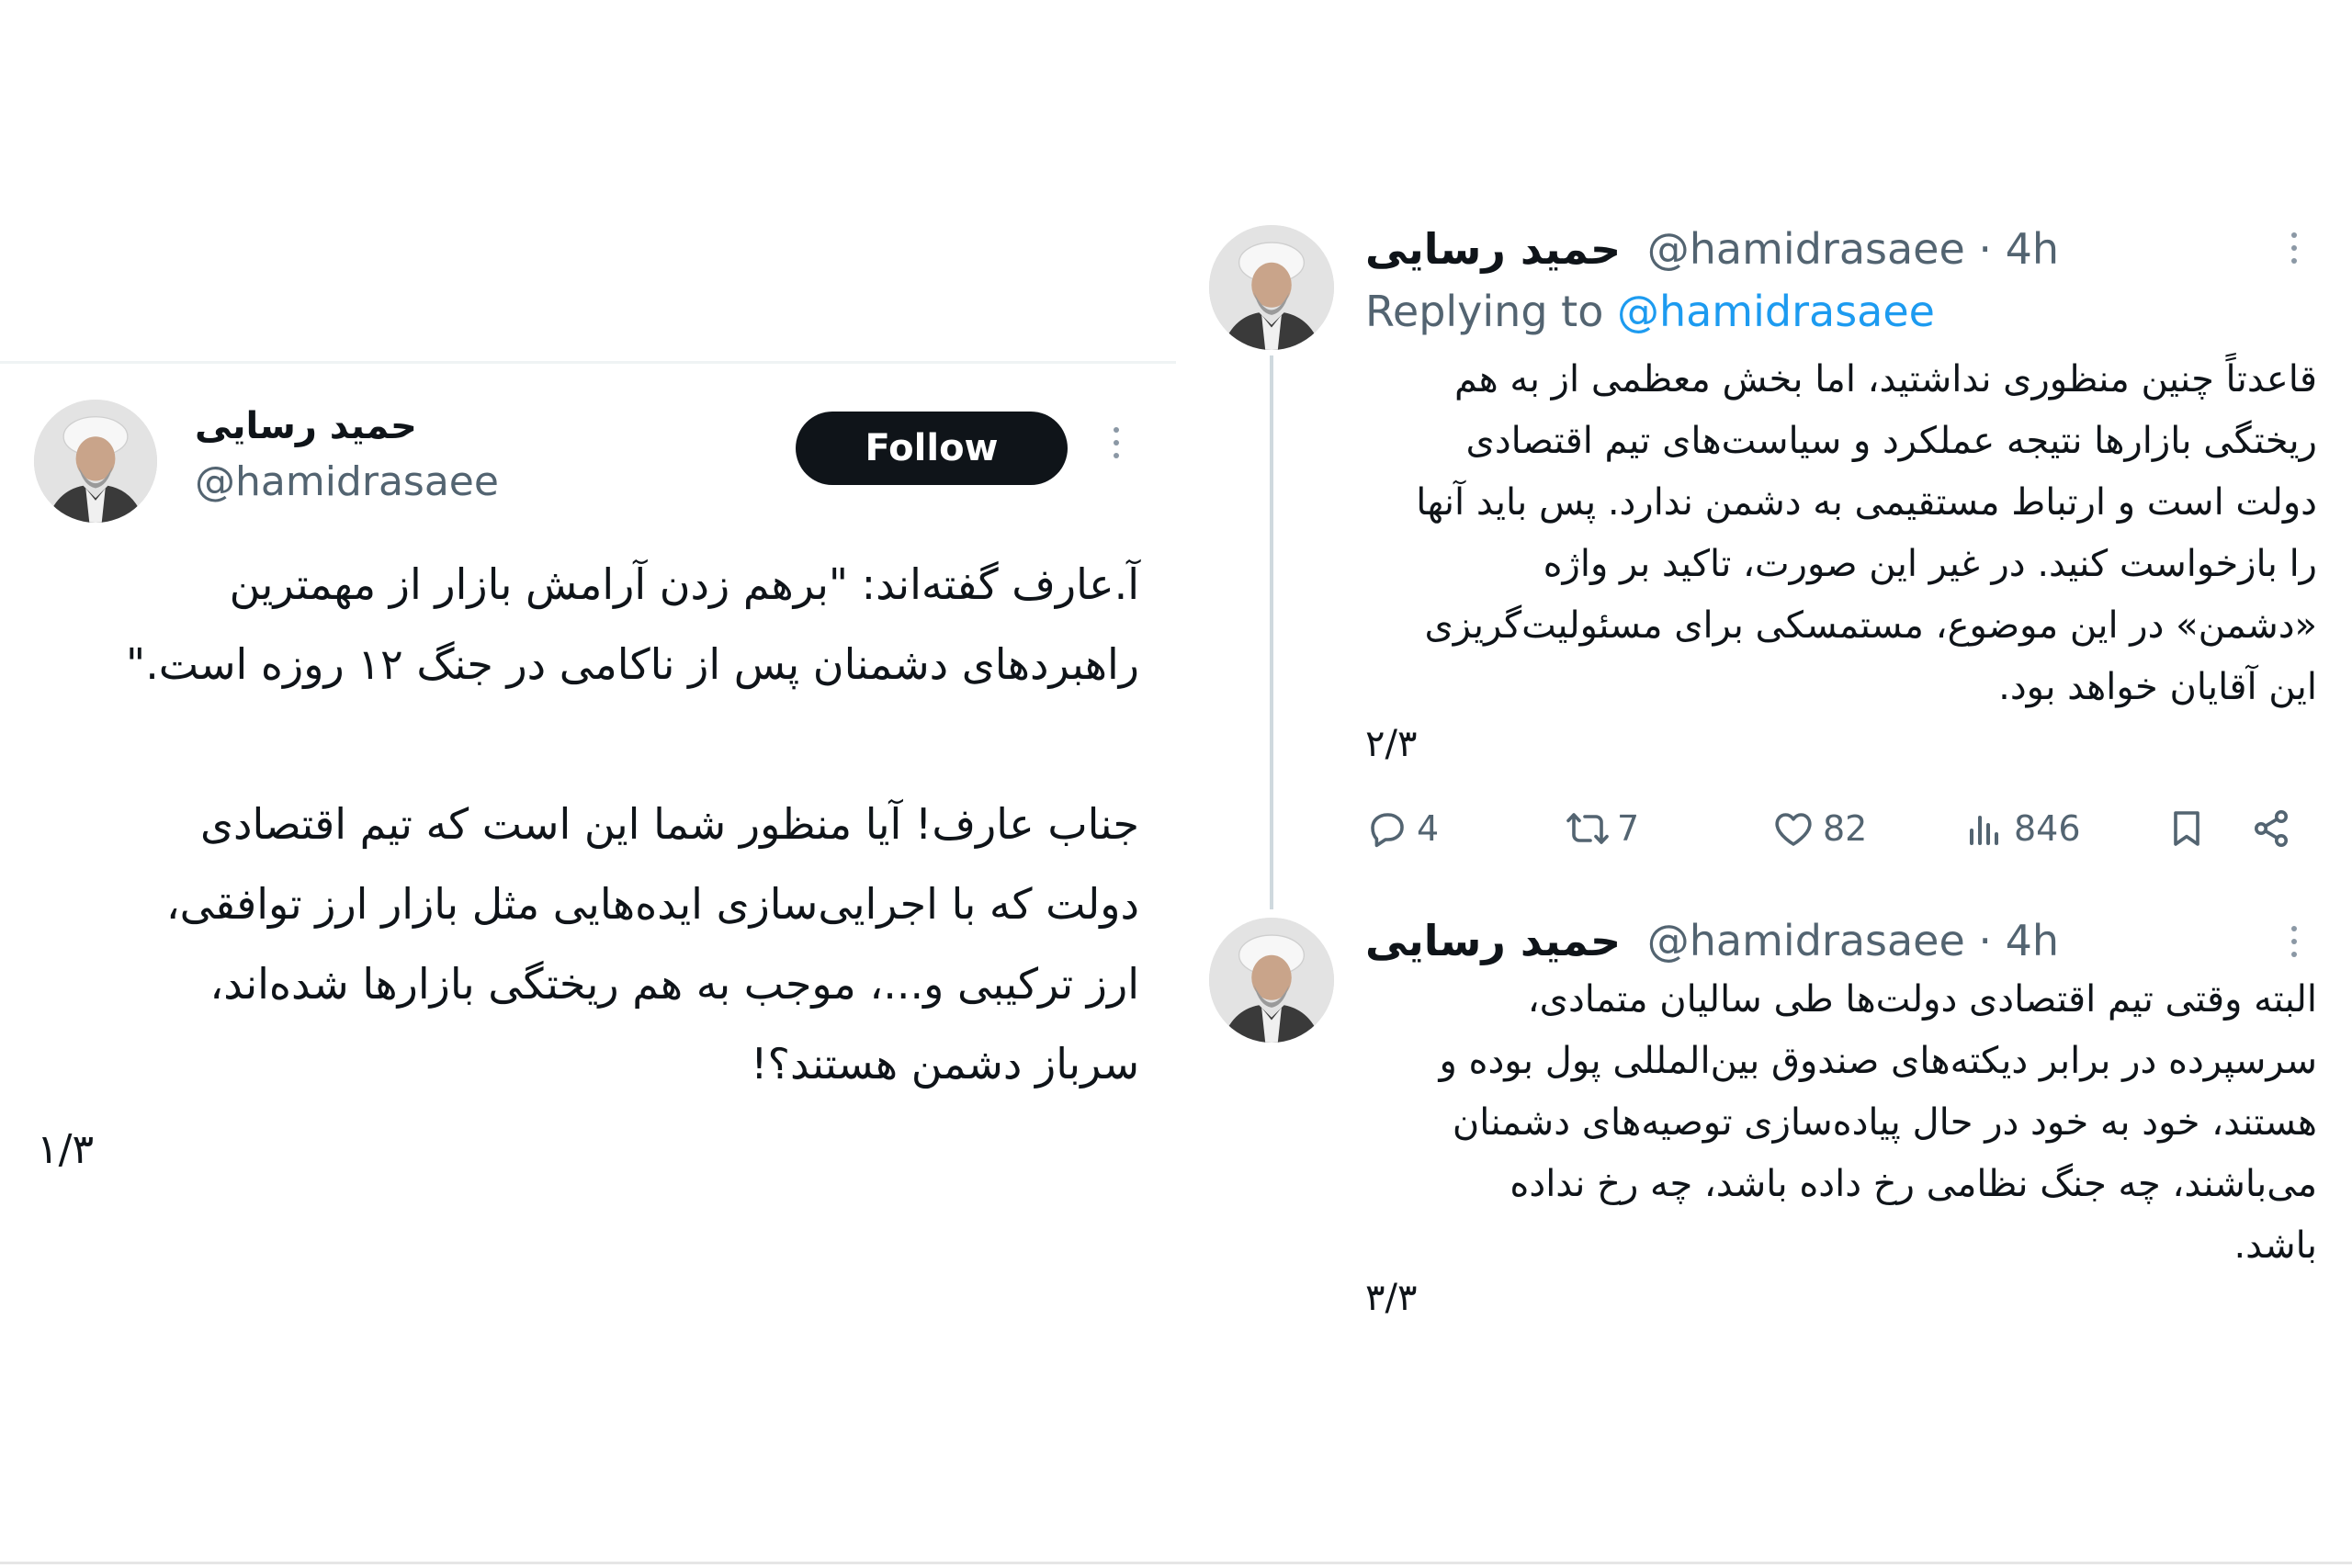 The image size is (2352, 1568). I want to click on views-button: 846, so click(2022, 829).